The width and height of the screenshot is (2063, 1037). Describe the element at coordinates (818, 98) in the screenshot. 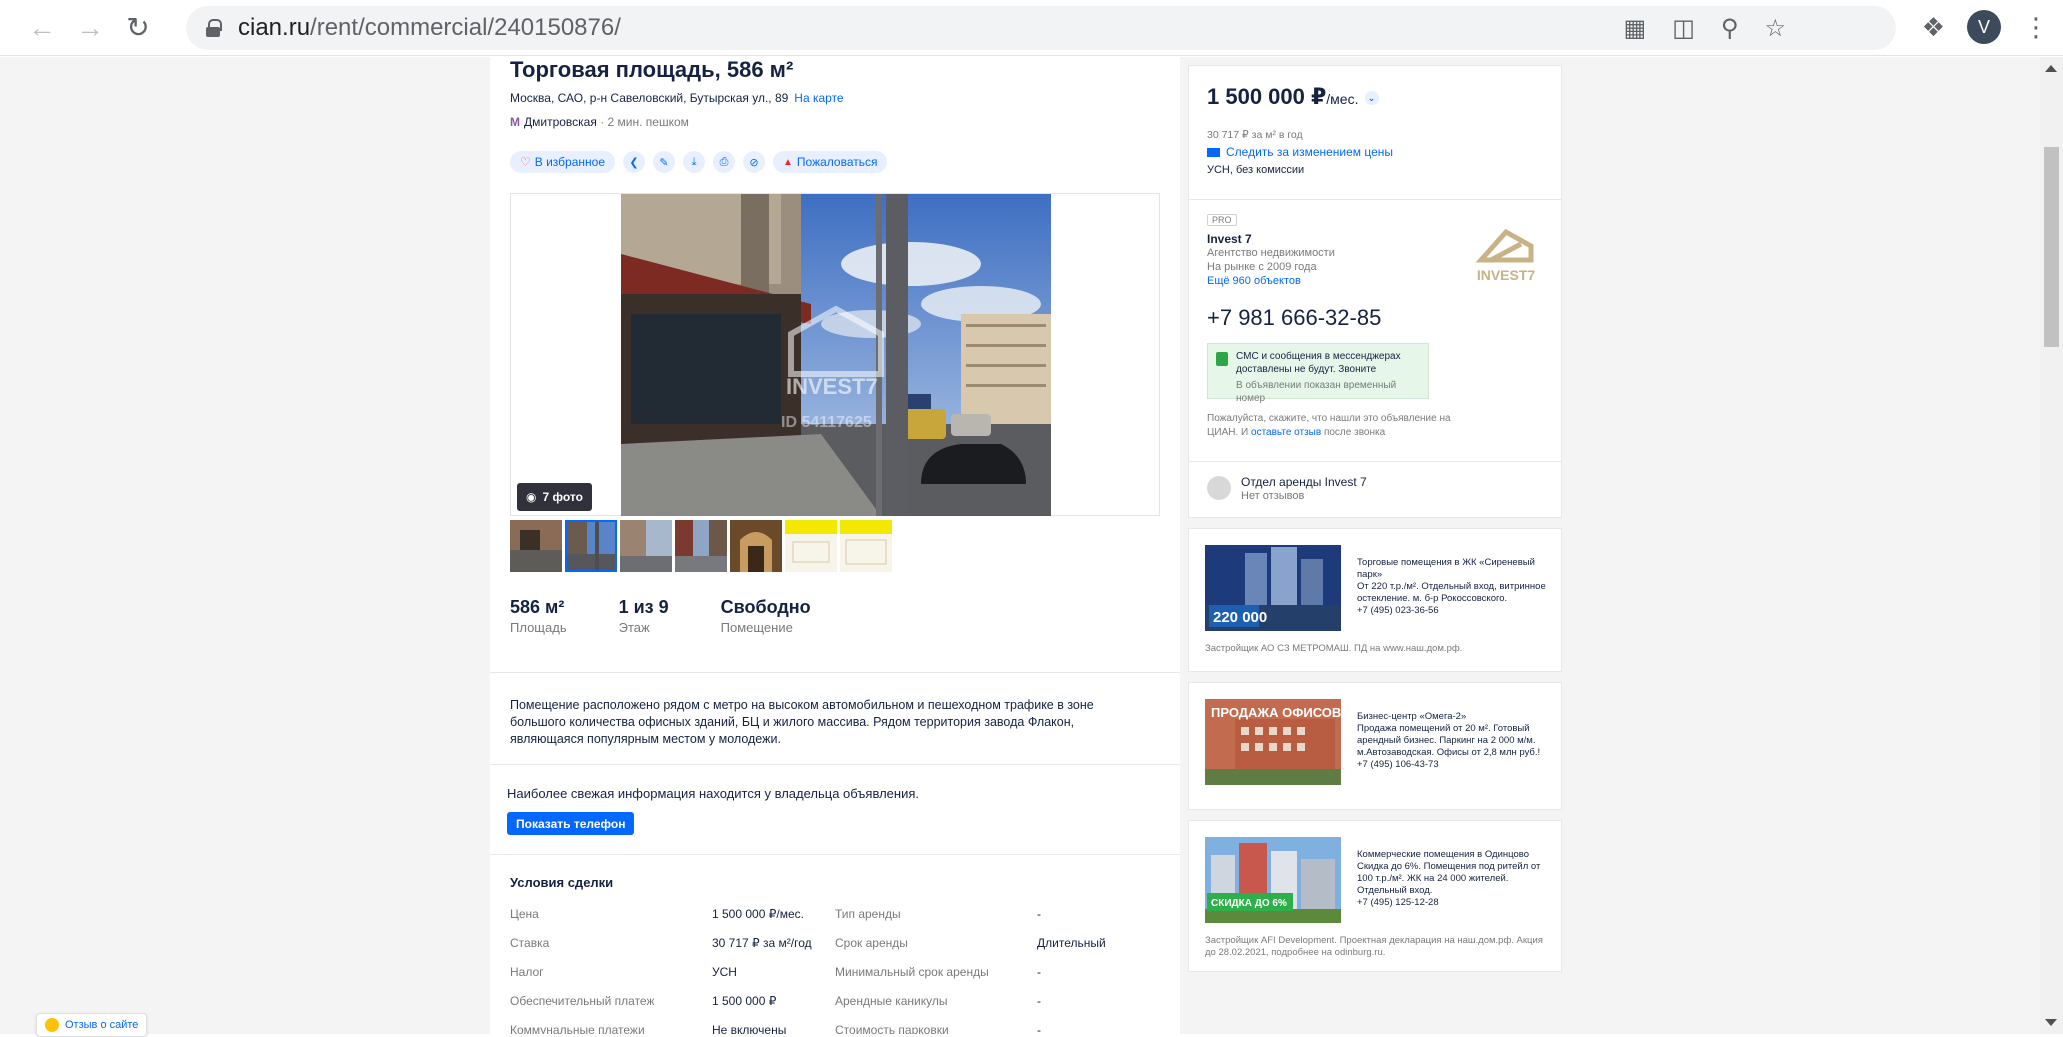

I see `map-link: На карте` at that location.